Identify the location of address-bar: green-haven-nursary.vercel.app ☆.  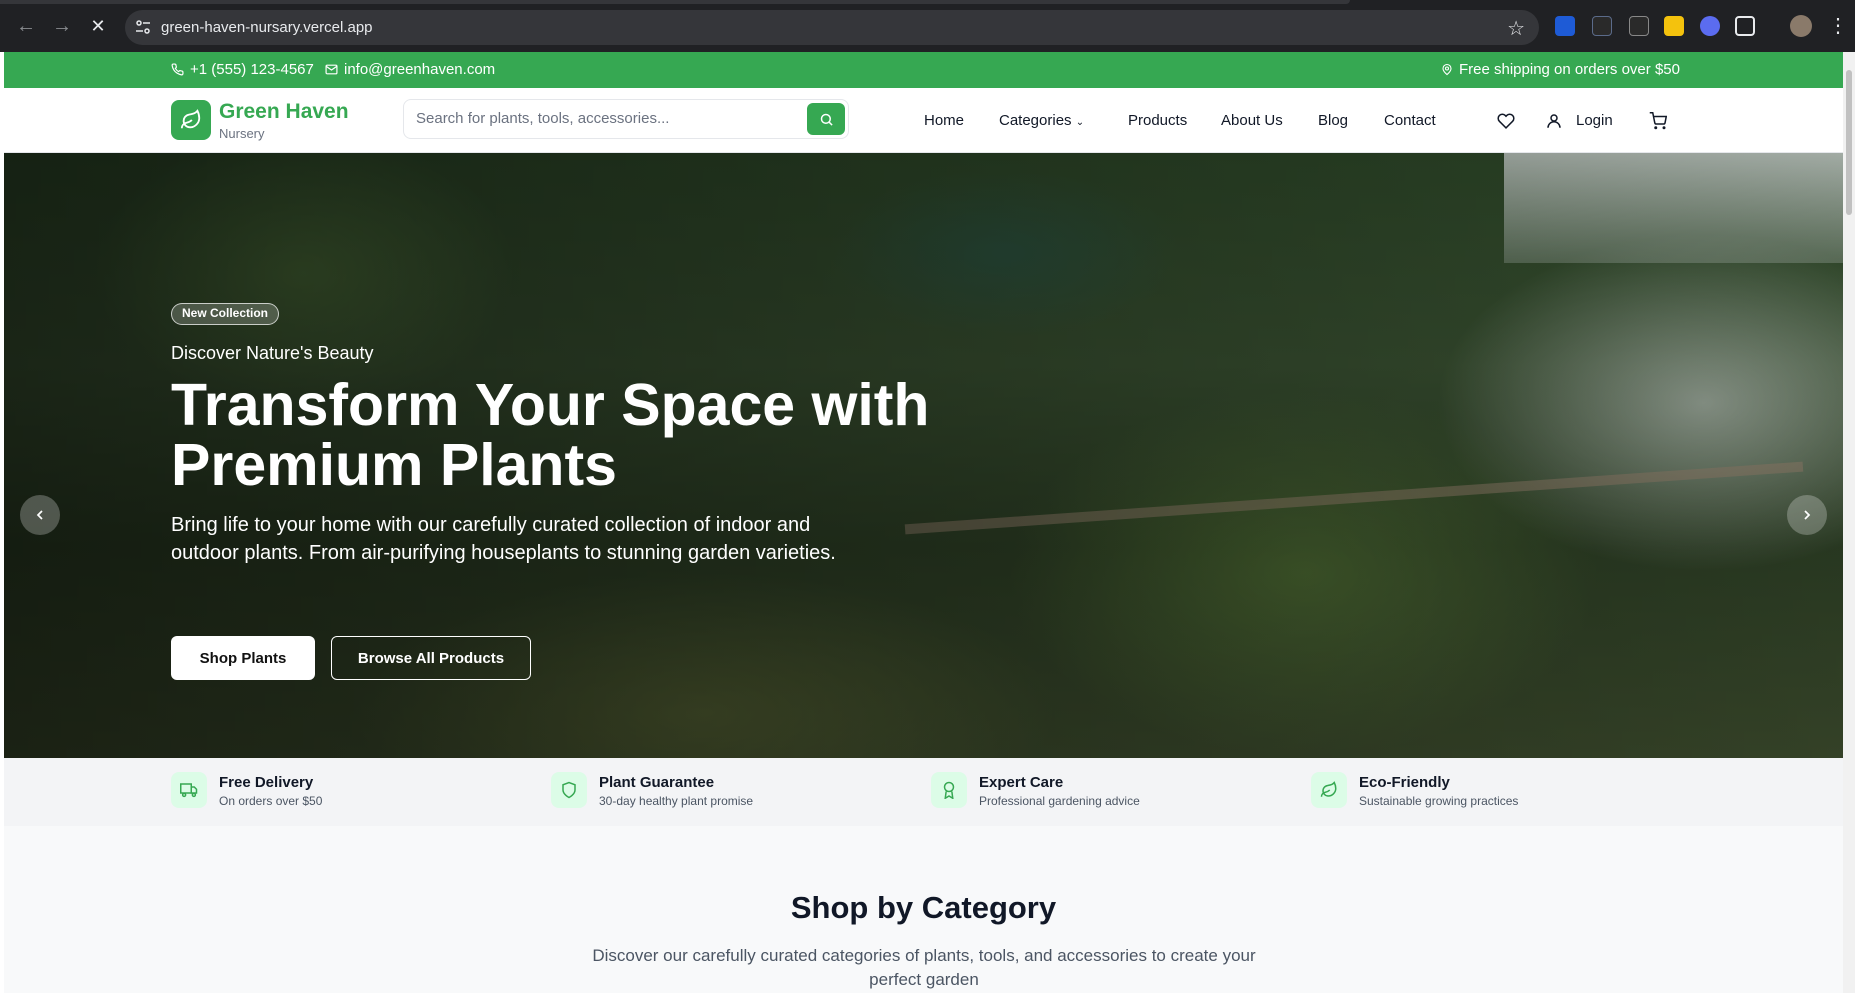
(832, 27).